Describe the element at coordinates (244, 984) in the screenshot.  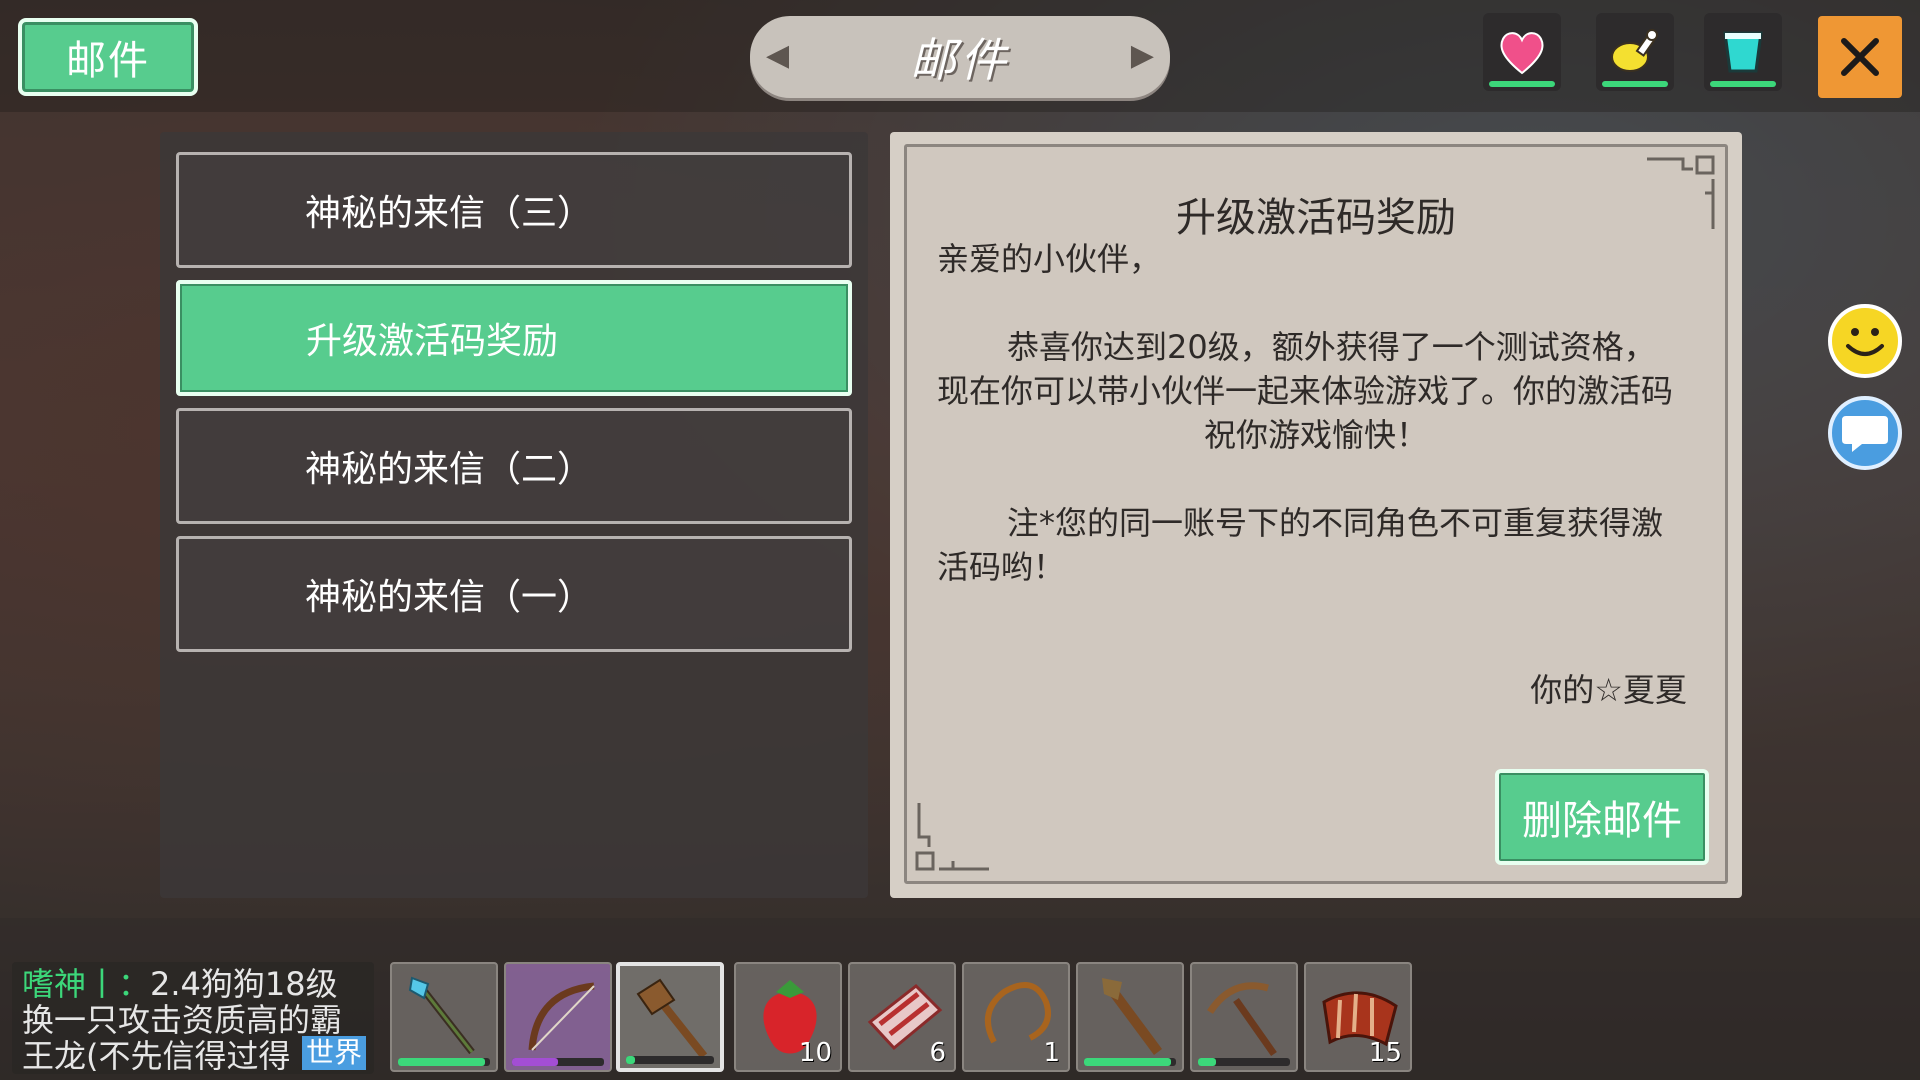
I see `chat-text: 2.4狗狗18级` at that location.